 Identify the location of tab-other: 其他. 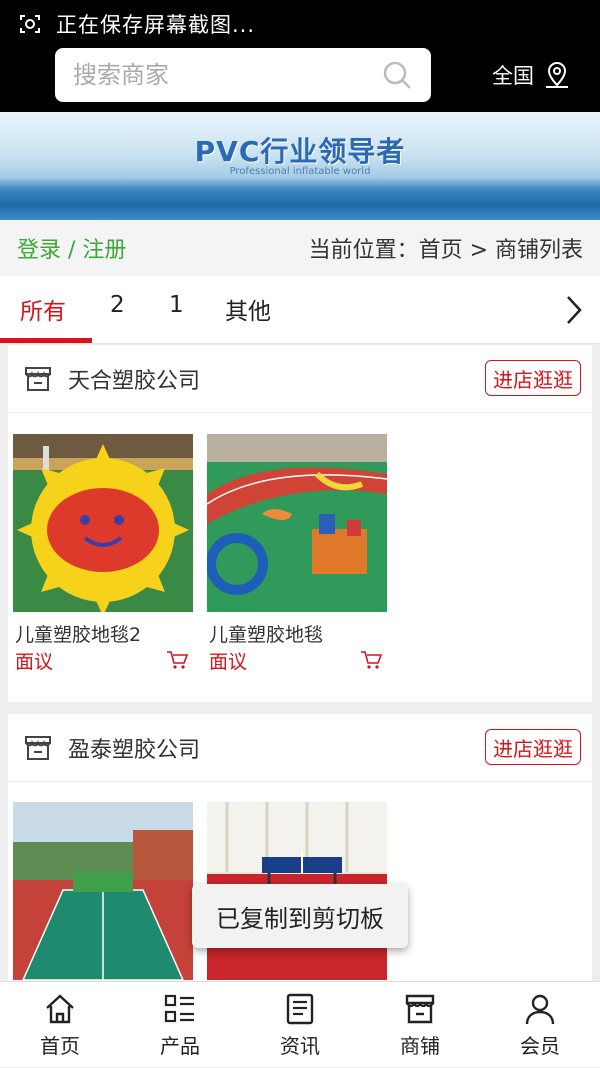
(248, 309).